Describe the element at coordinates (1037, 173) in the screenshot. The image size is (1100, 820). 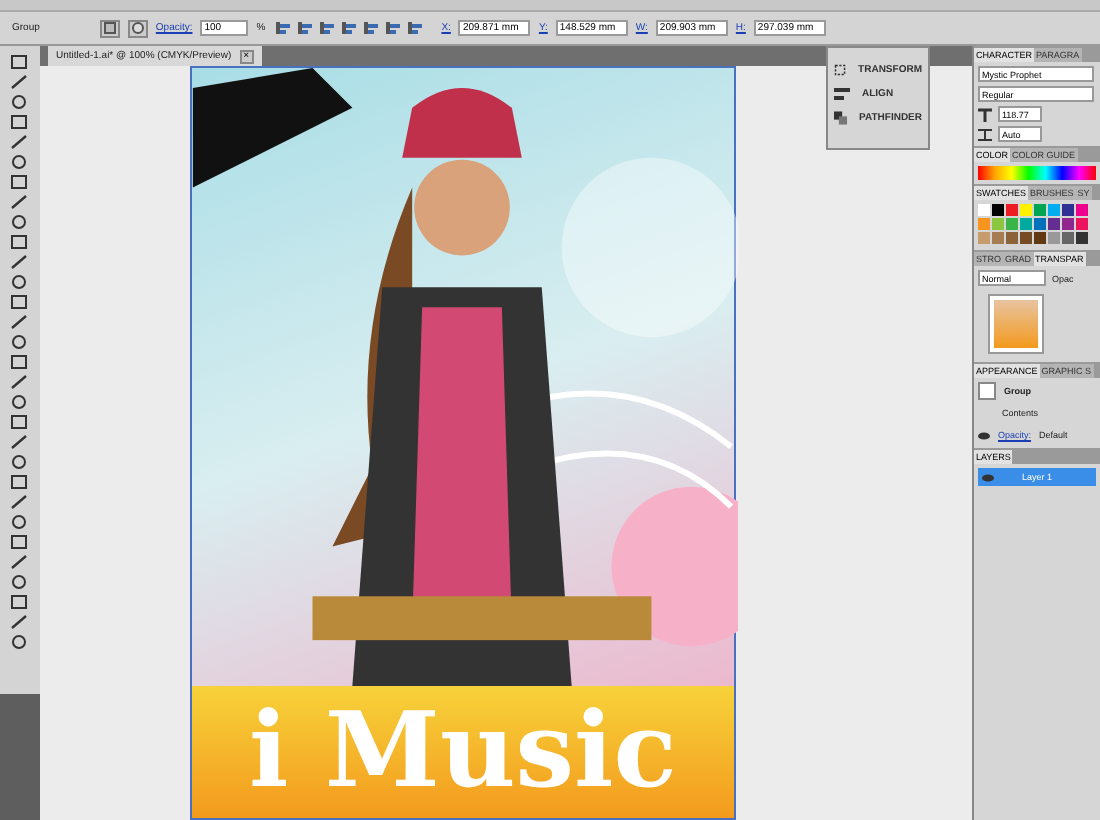
I see `color-spectrum-bar` at that location.